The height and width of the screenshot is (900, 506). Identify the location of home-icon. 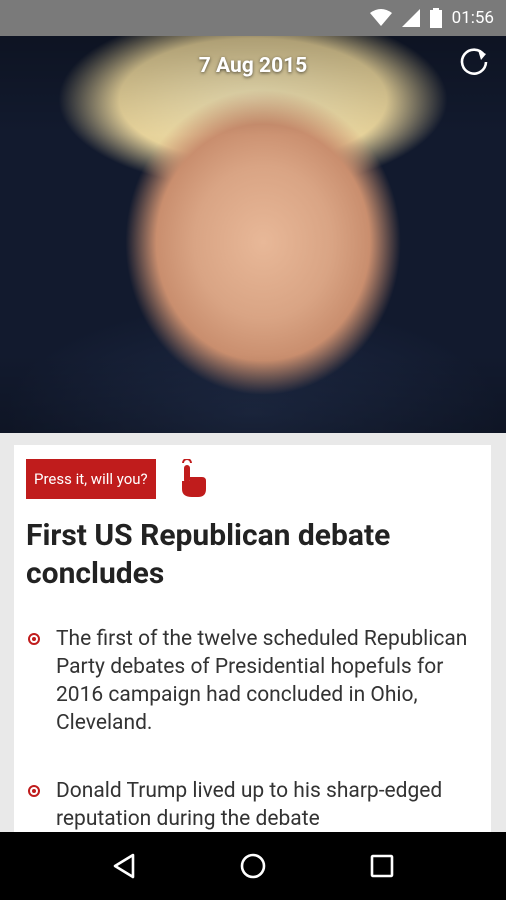
(253, 866).